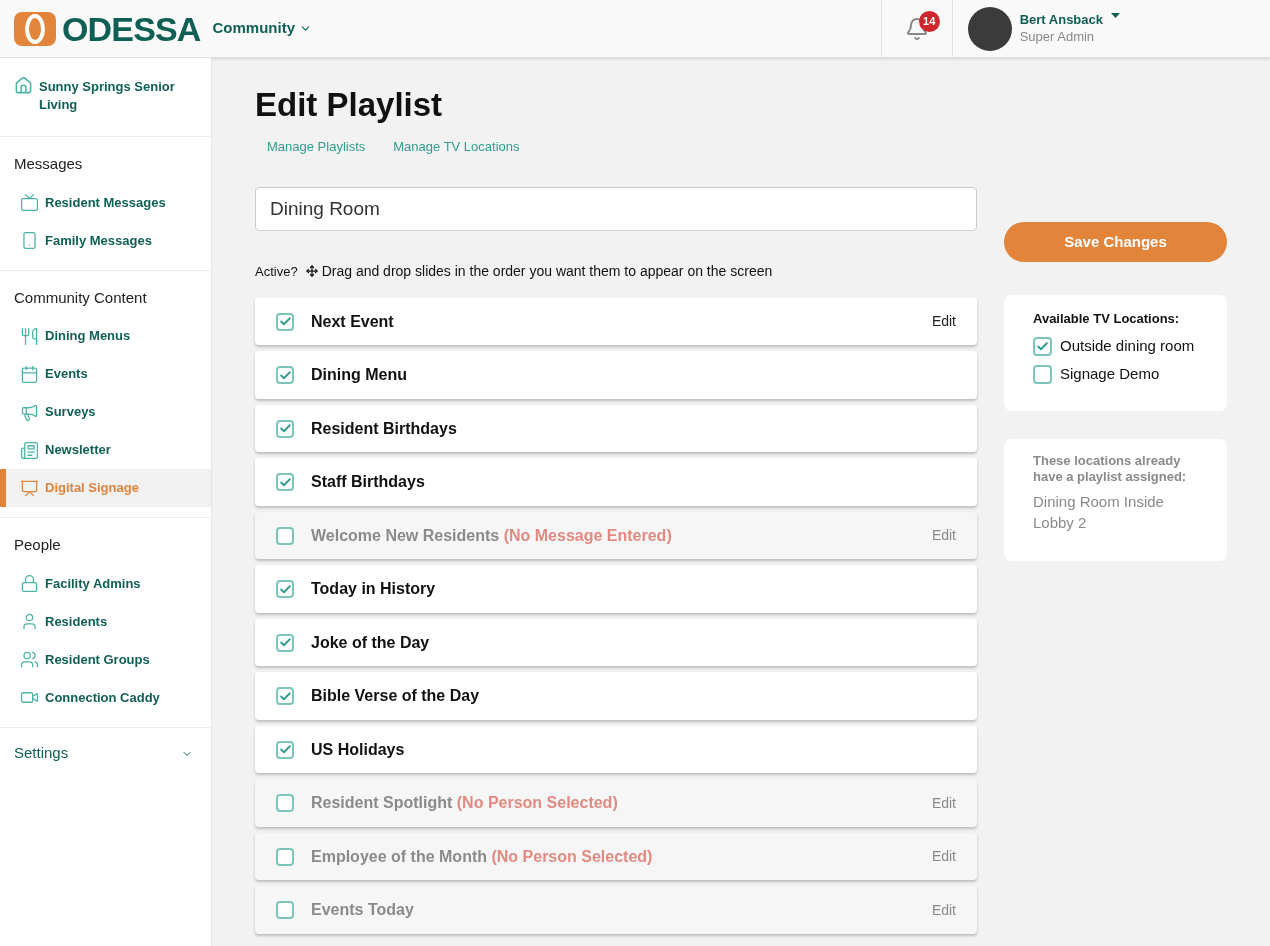 Image resolution: width=1270 pixels, height=946 pixels. Describe the element at coordinates (105, 412) in the screenshot. I see `sidebar-item: Surveys` at that location.